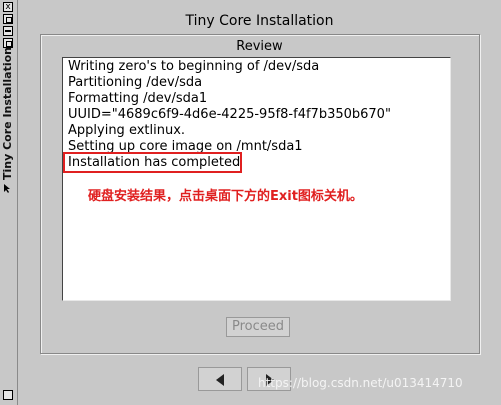 The image size is (501, 405). What do you see at coordinates (138, 98) in the screenshot?
I see `log-line: Formatting /dev/sda1` at bounding box center [138, 98].